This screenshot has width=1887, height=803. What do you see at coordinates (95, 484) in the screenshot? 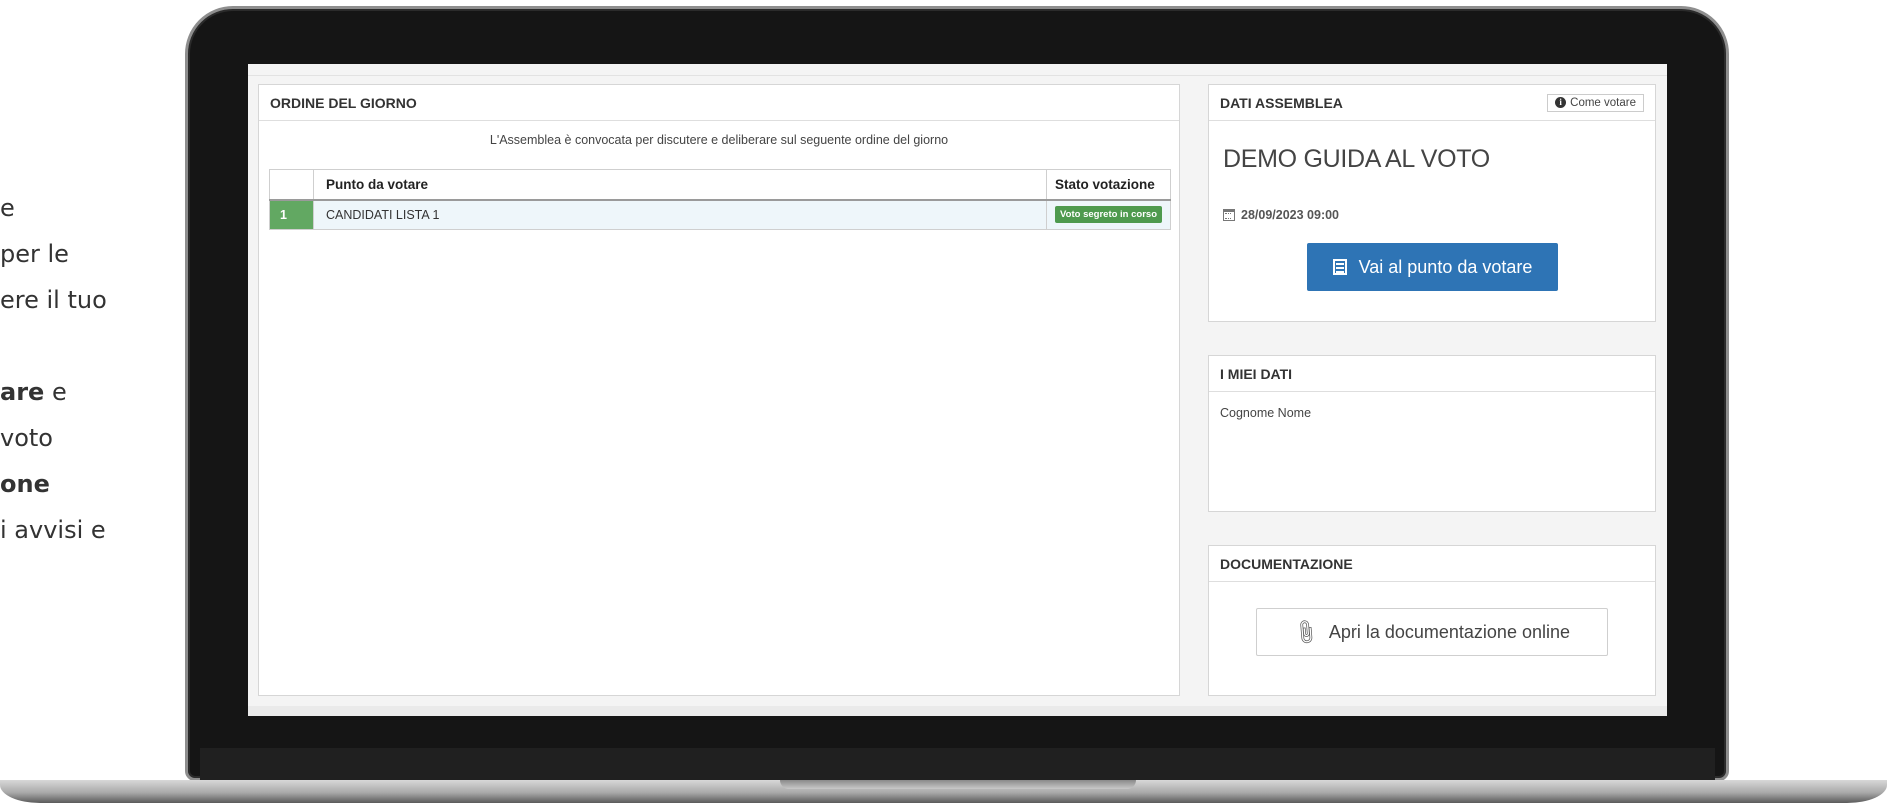
I see `side-line: one` at bounding box center [95, 484].